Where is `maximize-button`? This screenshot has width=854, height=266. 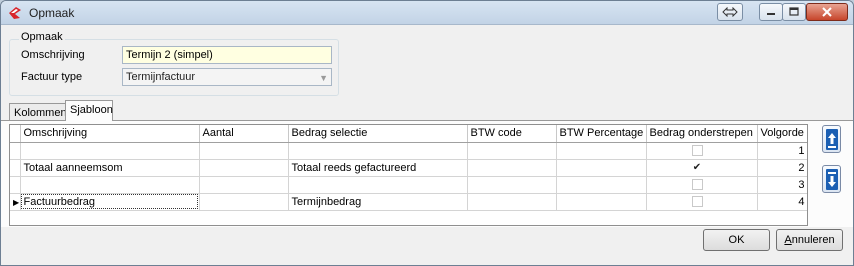 maximize-button is located at coordinates (794, 12).